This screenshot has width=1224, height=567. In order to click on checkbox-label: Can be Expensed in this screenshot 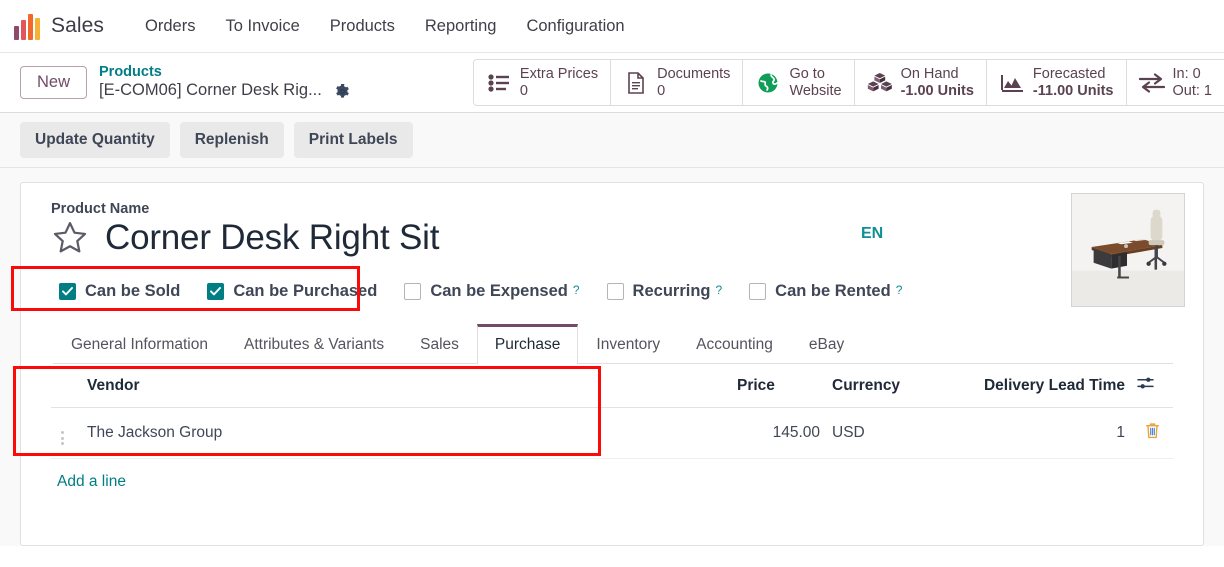, I will do `click(499, 290)`.